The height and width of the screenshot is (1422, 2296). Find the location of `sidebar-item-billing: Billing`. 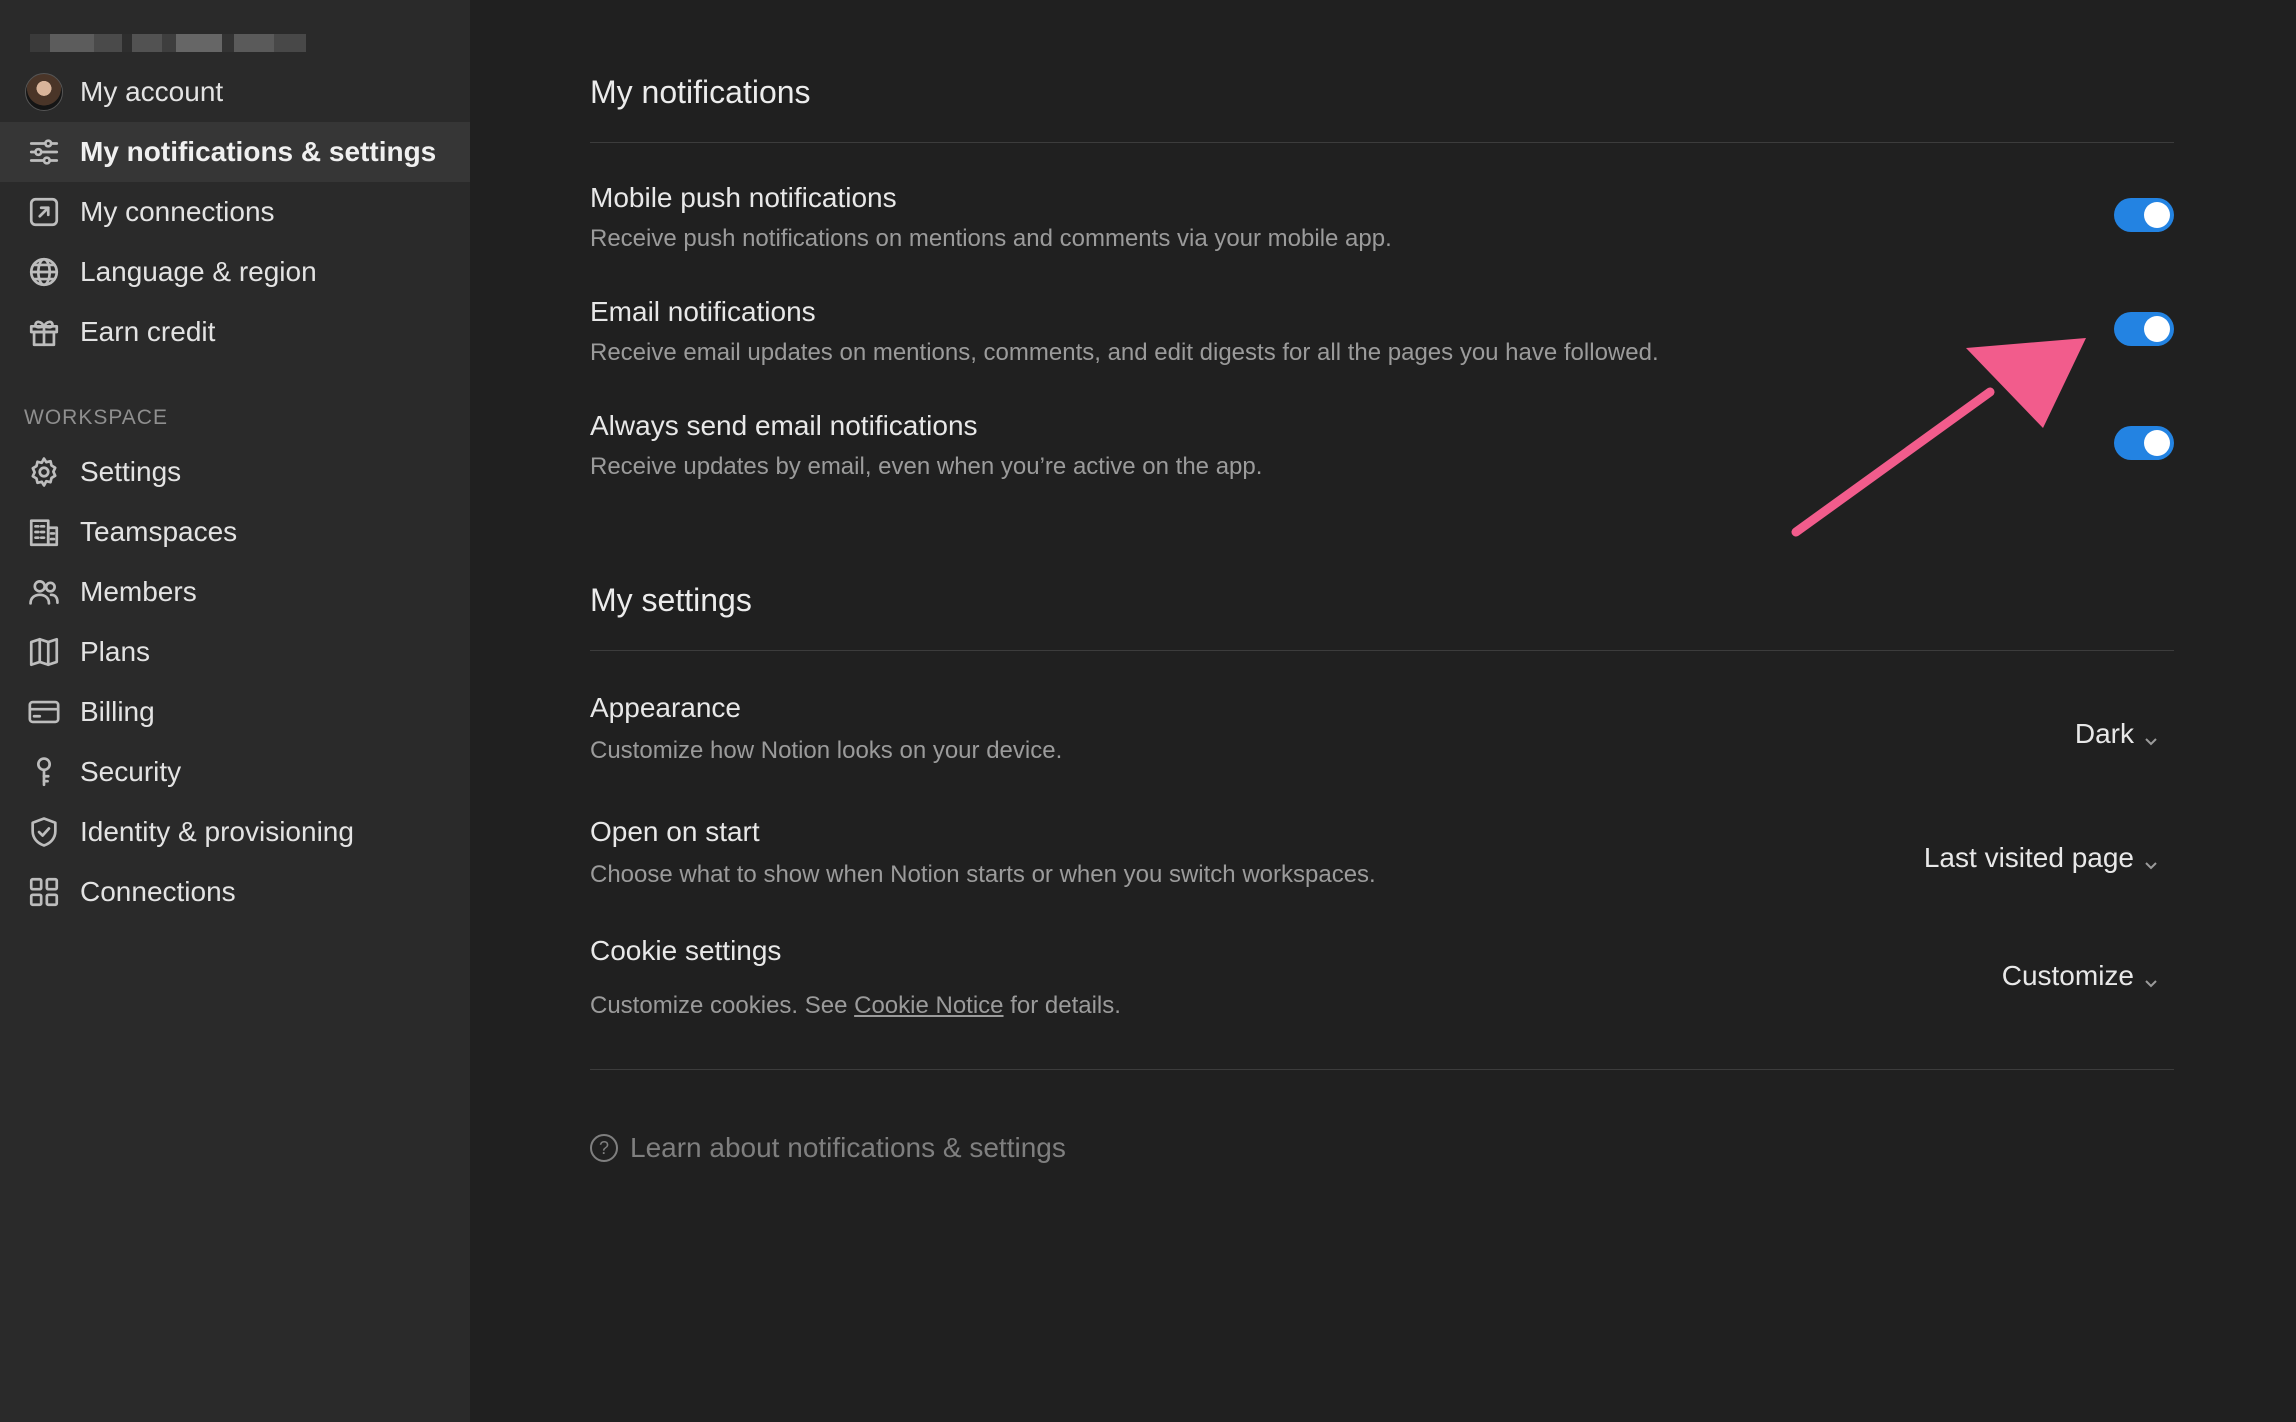

sidebar-item-billing: Billing is located at coordinates (235, 712).